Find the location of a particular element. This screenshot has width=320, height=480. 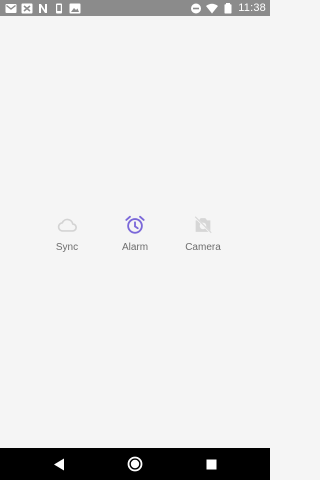

alarm-label: Alarm is located at coordinates (135, 247).